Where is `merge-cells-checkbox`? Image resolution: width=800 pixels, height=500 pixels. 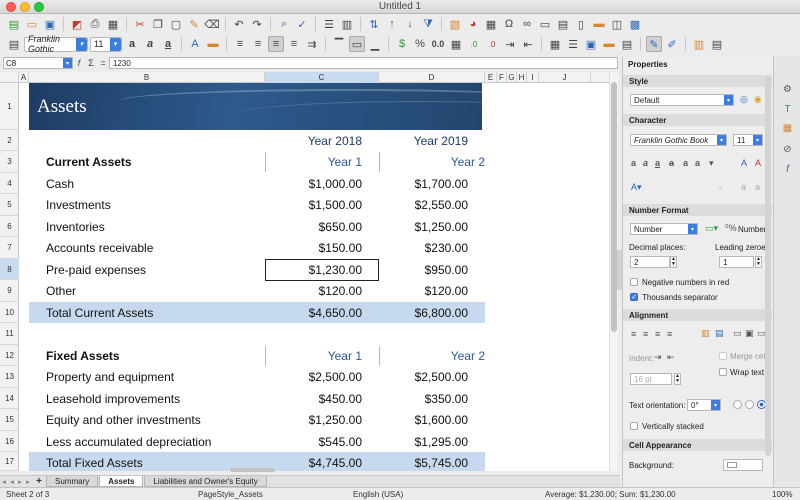
merge-cells-checkbox is located at coordinates (723, 356).